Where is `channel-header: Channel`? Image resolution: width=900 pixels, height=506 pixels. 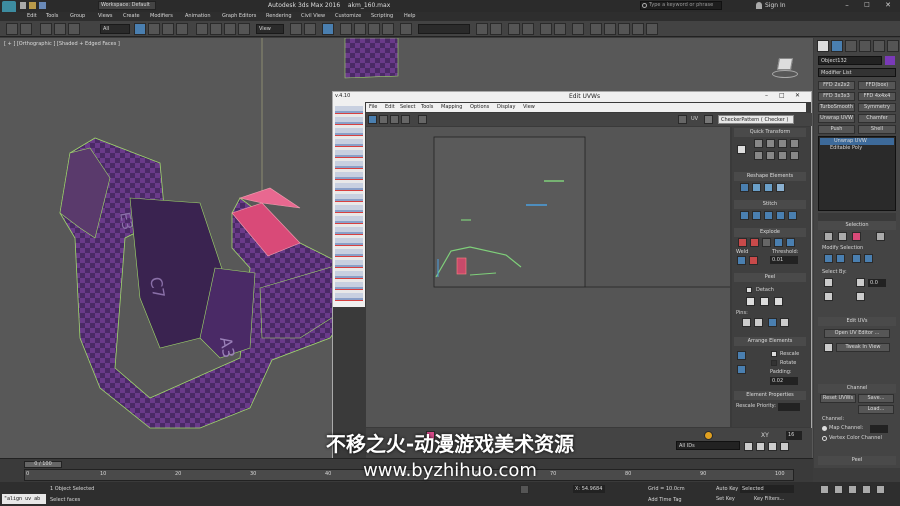
channel-header: Channel is located at coordinates (857, 388).